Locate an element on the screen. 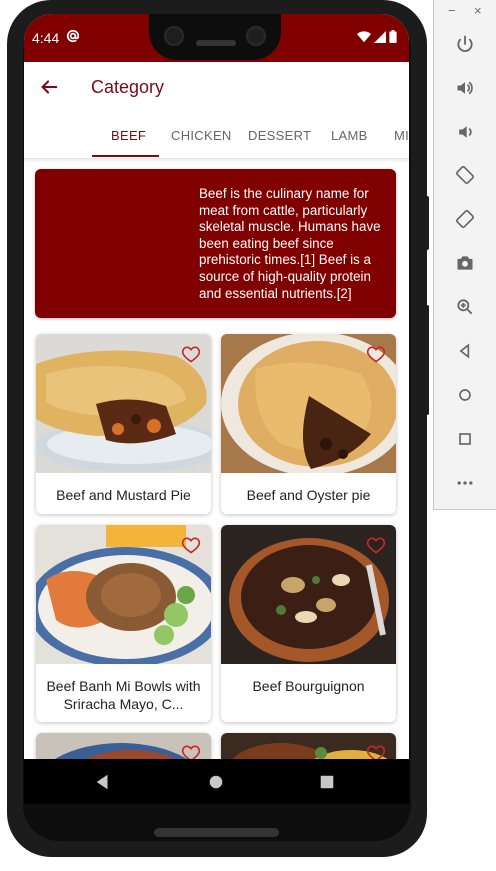 Image resolution: width=496 pixels, height=871 pixels. category-tabs: BEEF CHICKEN DESSERT LAMB MI is located at coordinates (216, 135).